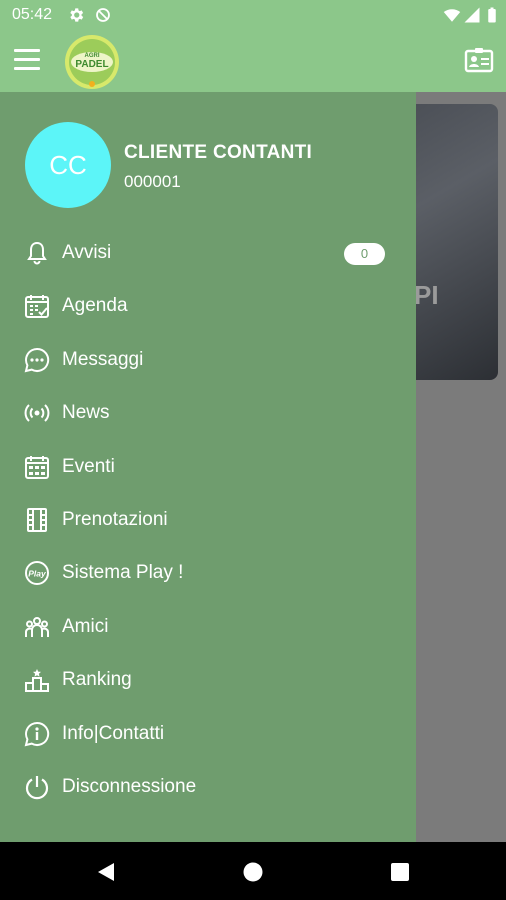 This screenshot has width=506, height=900. Describe the element at coordinates (400, 872) in the screenshot. I see `recents-icon` at that location.